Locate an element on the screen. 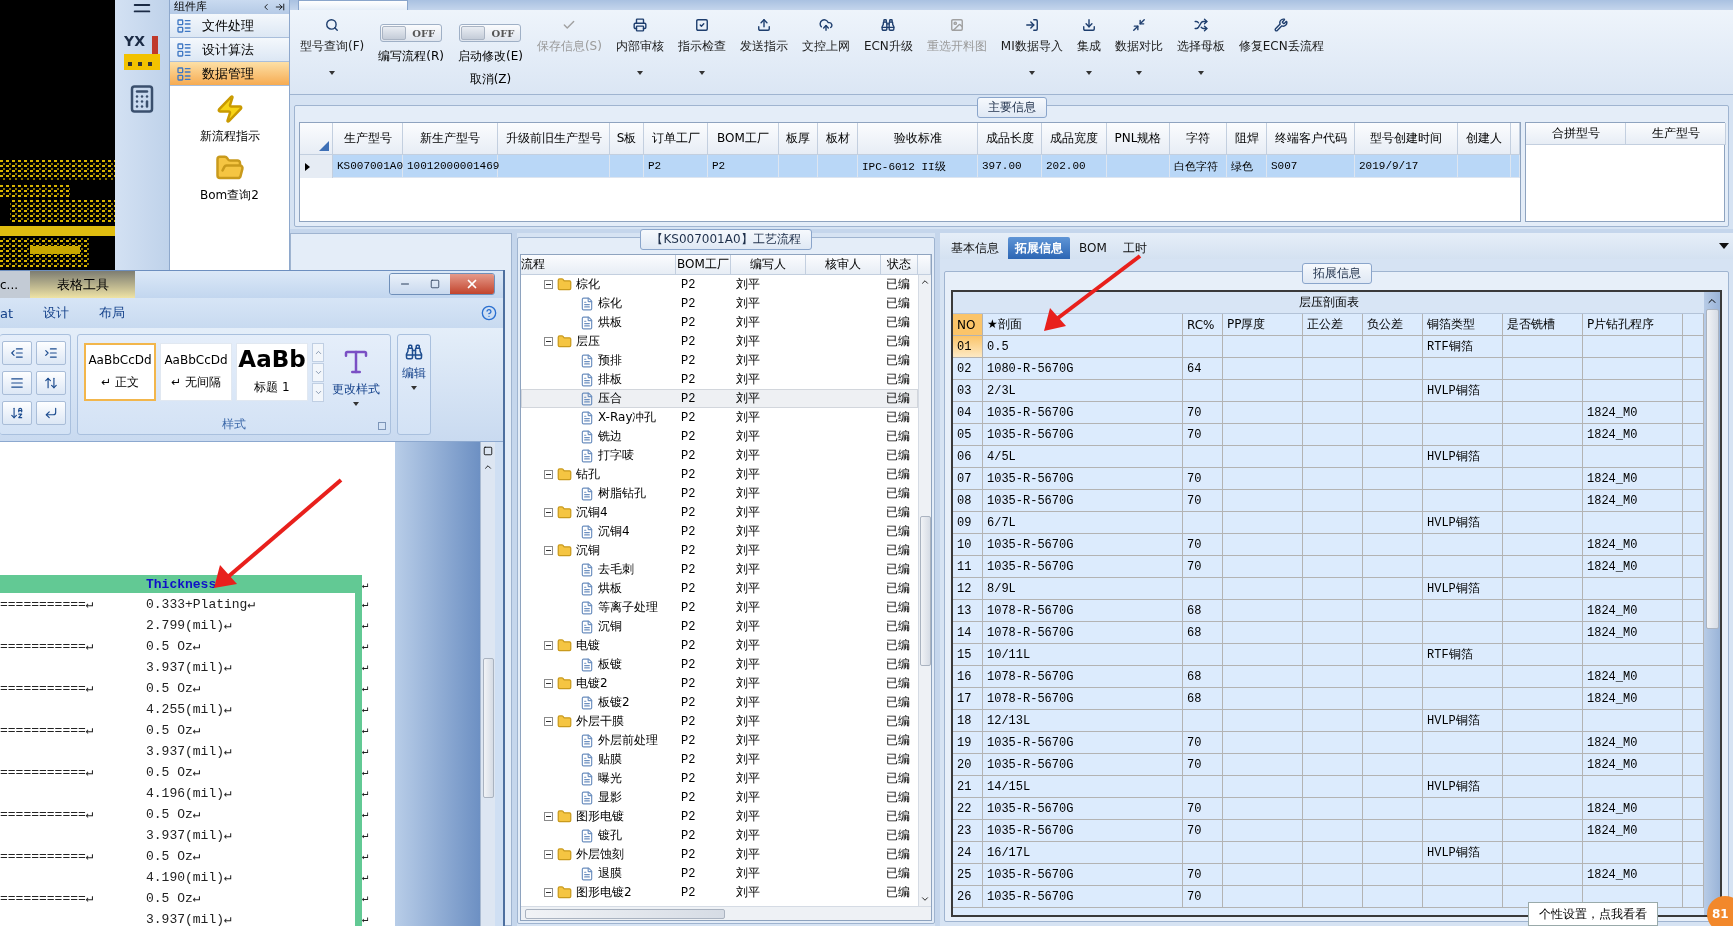 This screenshot has width=1733, height=926. nav-item: 设计算法 is located at coordinates (229, 50).